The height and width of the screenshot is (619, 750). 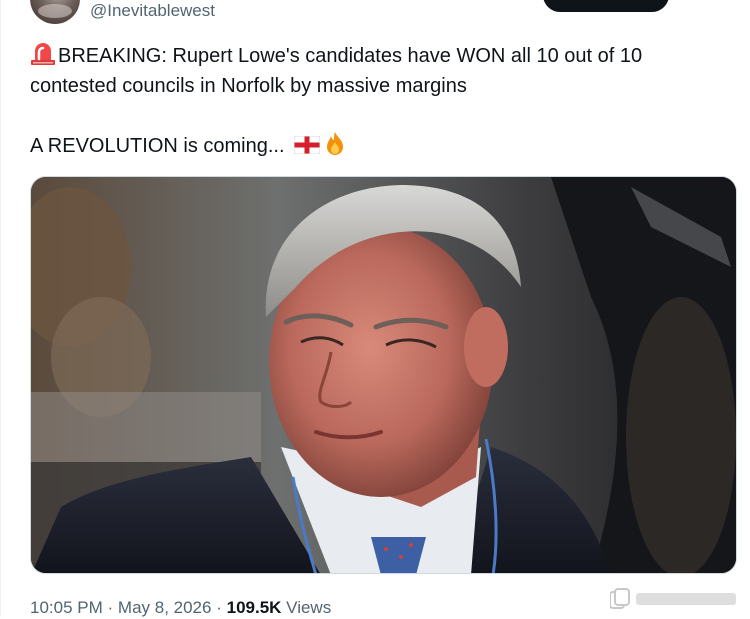 What do you see at coordinates (335, 143) in the screenshot?
I see `fire-emoji` at bounding box center [335, 143].